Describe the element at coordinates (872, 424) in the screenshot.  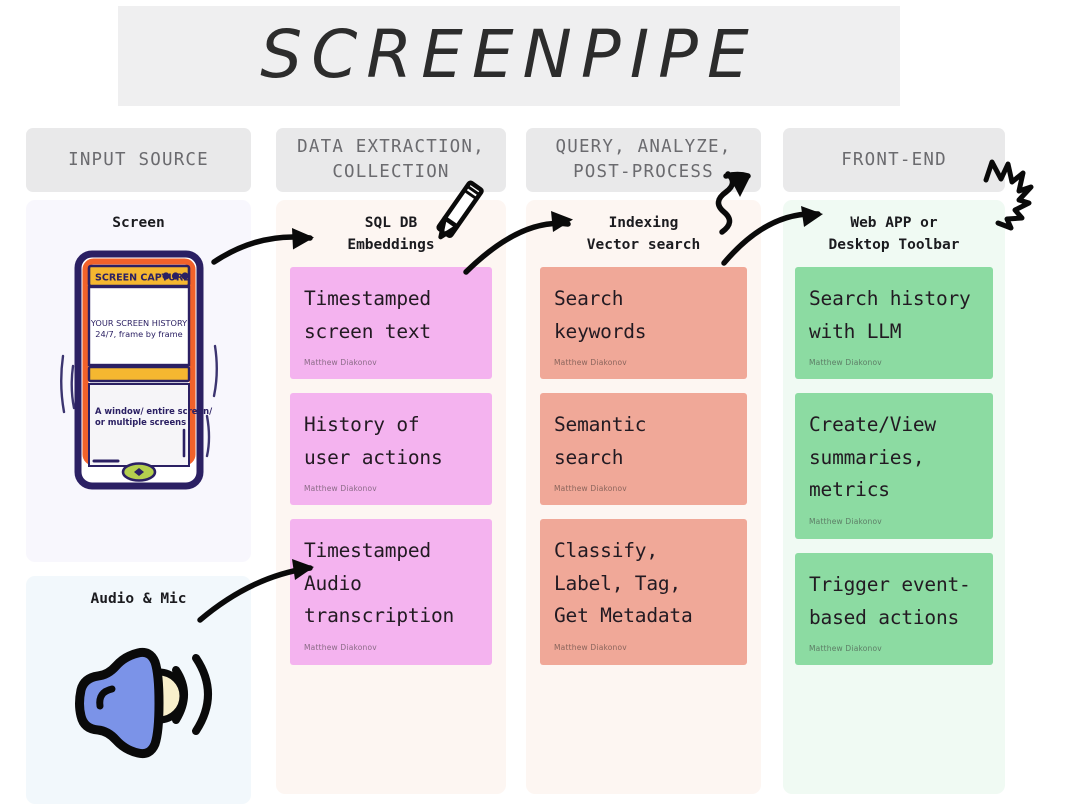
I see `card-title-line1: Create/View` at that location.